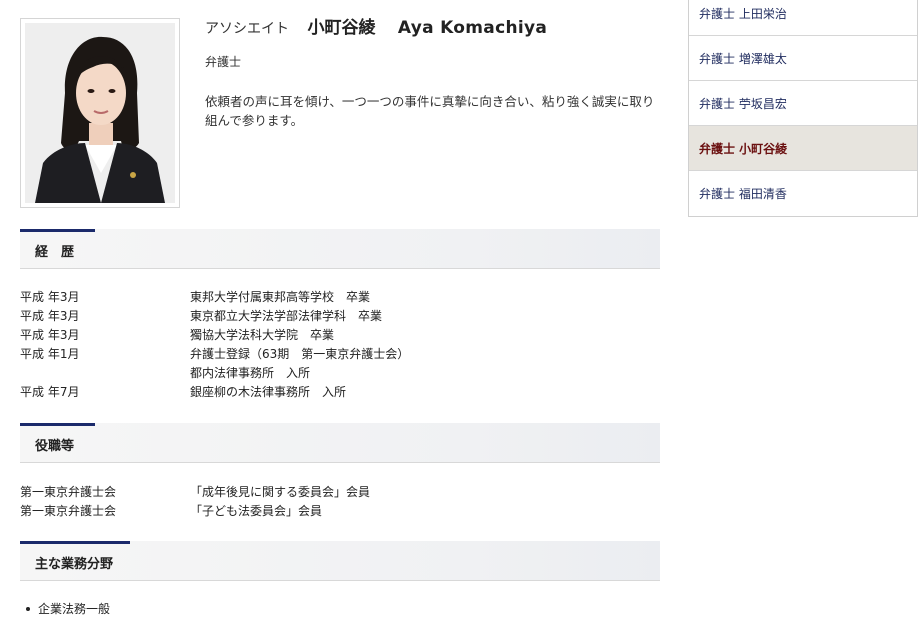  Describe the element at coordinates (256, 511) in the screenshot. I see `position-role: 「子ども法委員会」会員` at that location.